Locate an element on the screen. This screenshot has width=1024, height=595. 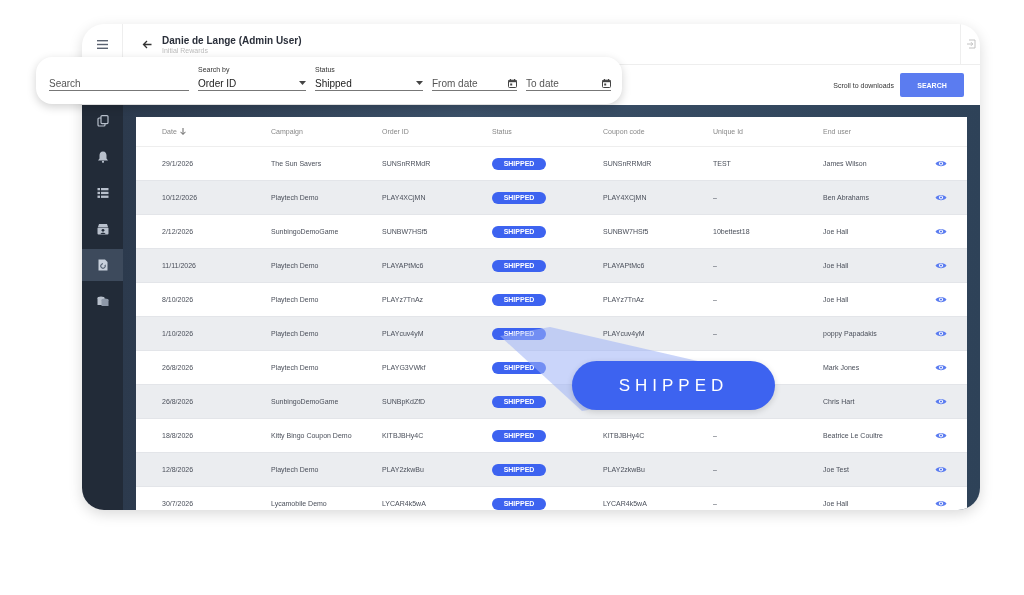
status-callout: SHIPPED is located at coordinates (673, 385).